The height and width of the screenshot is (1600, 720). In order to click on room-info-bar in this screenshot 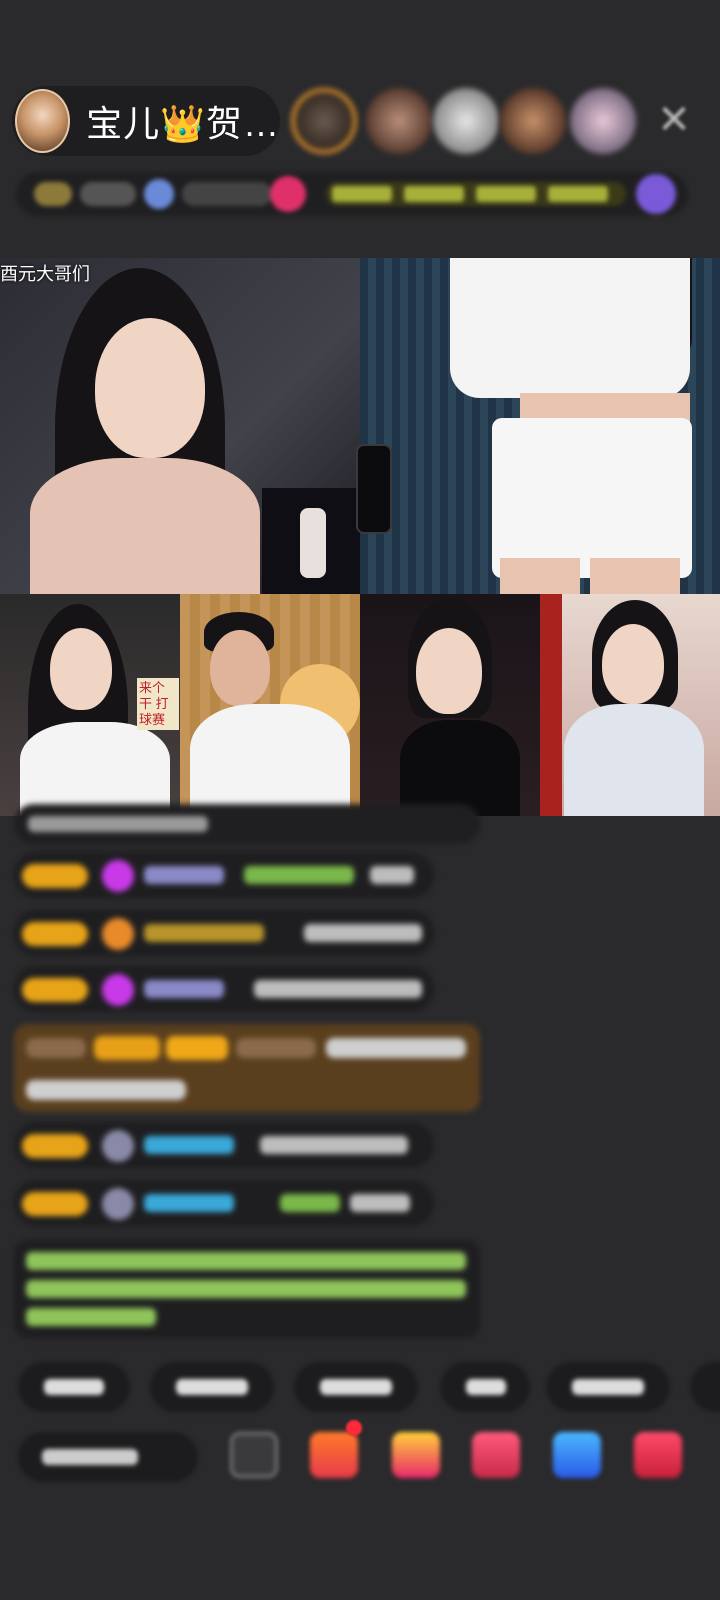, I will do `click(352, 194)`.